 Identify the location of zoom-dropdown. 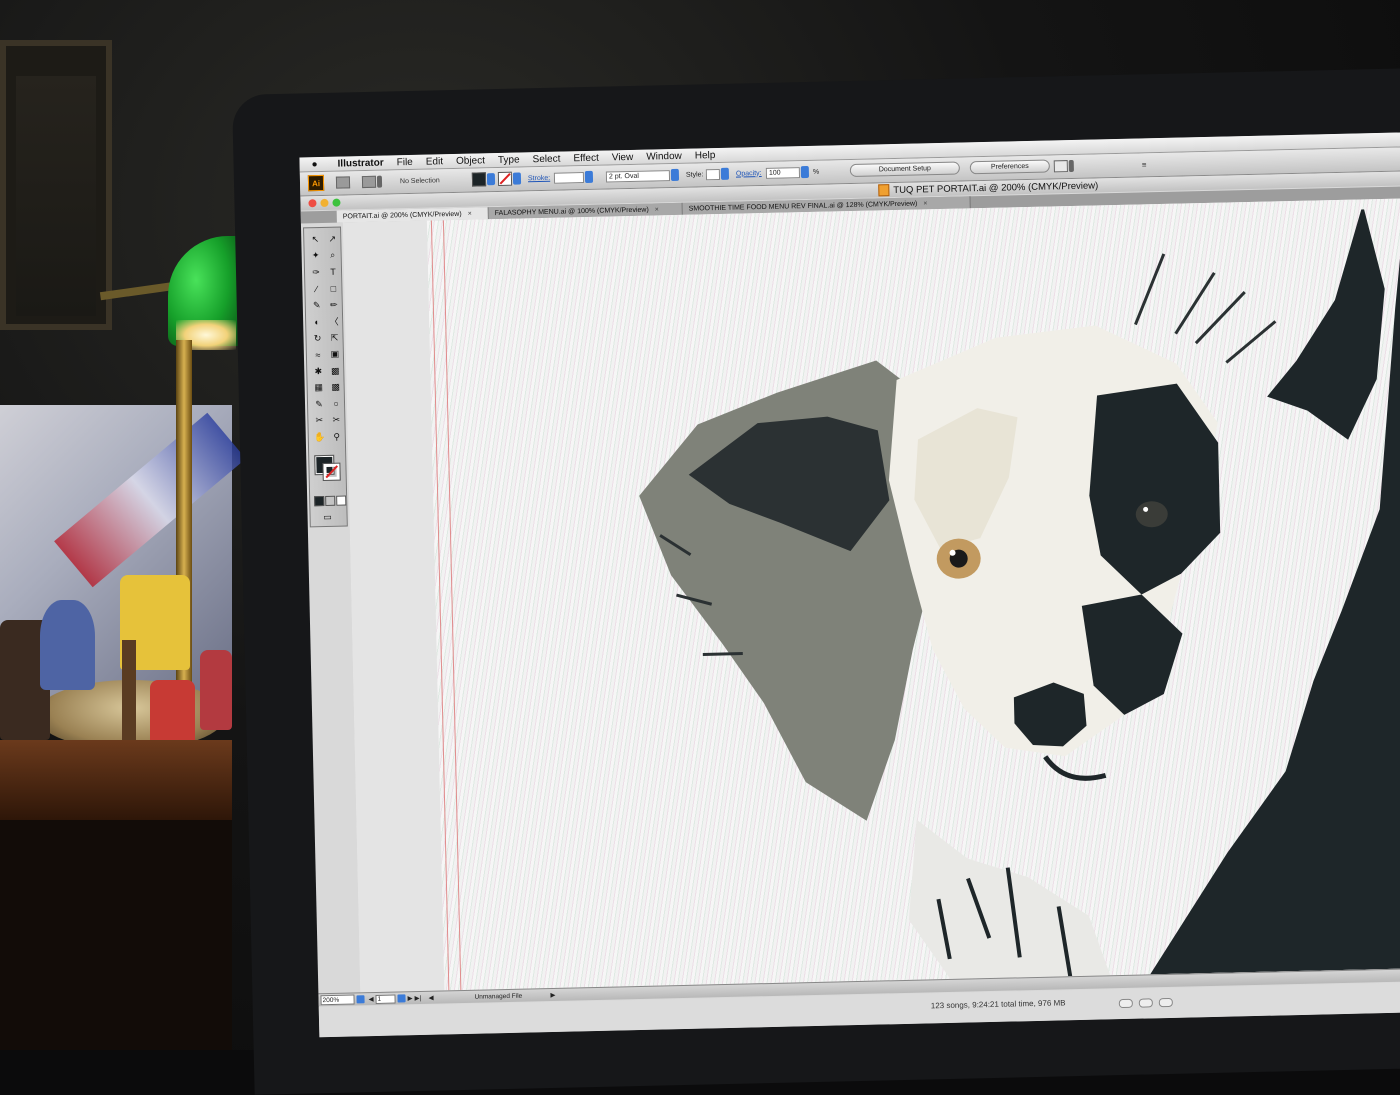
(361, 999).